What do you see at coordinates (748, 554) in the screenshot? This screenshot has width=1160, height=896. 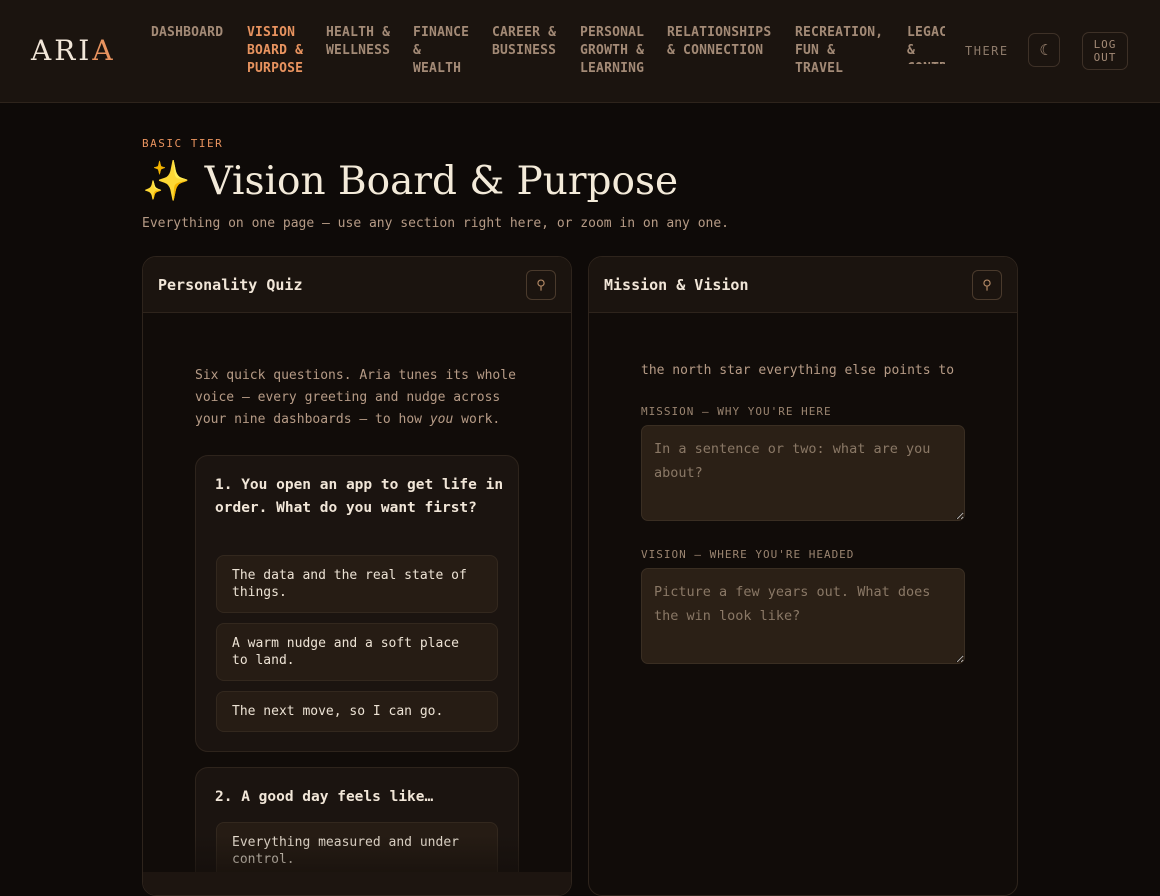 I see `vision-label: VISION — WHERE YOU'RE HEADED` at bounding box center [748, 554].